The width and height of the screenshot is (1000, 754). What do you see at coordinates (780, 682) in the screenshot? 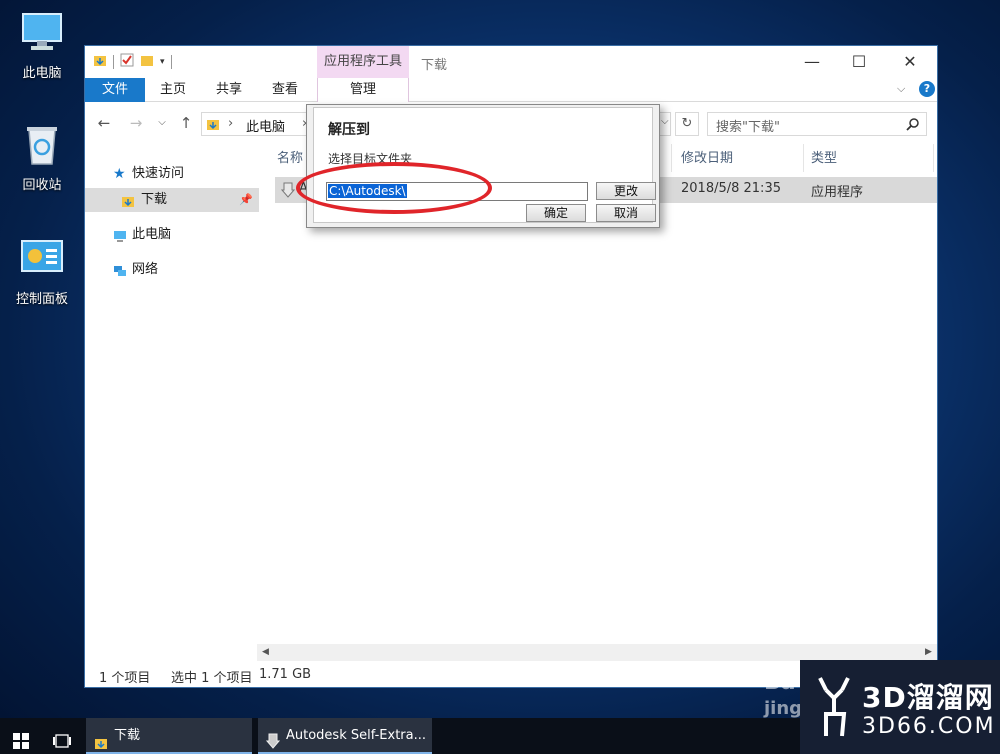
I see `watermark-ghost-text: Ba` at bounding box center [780, 682].